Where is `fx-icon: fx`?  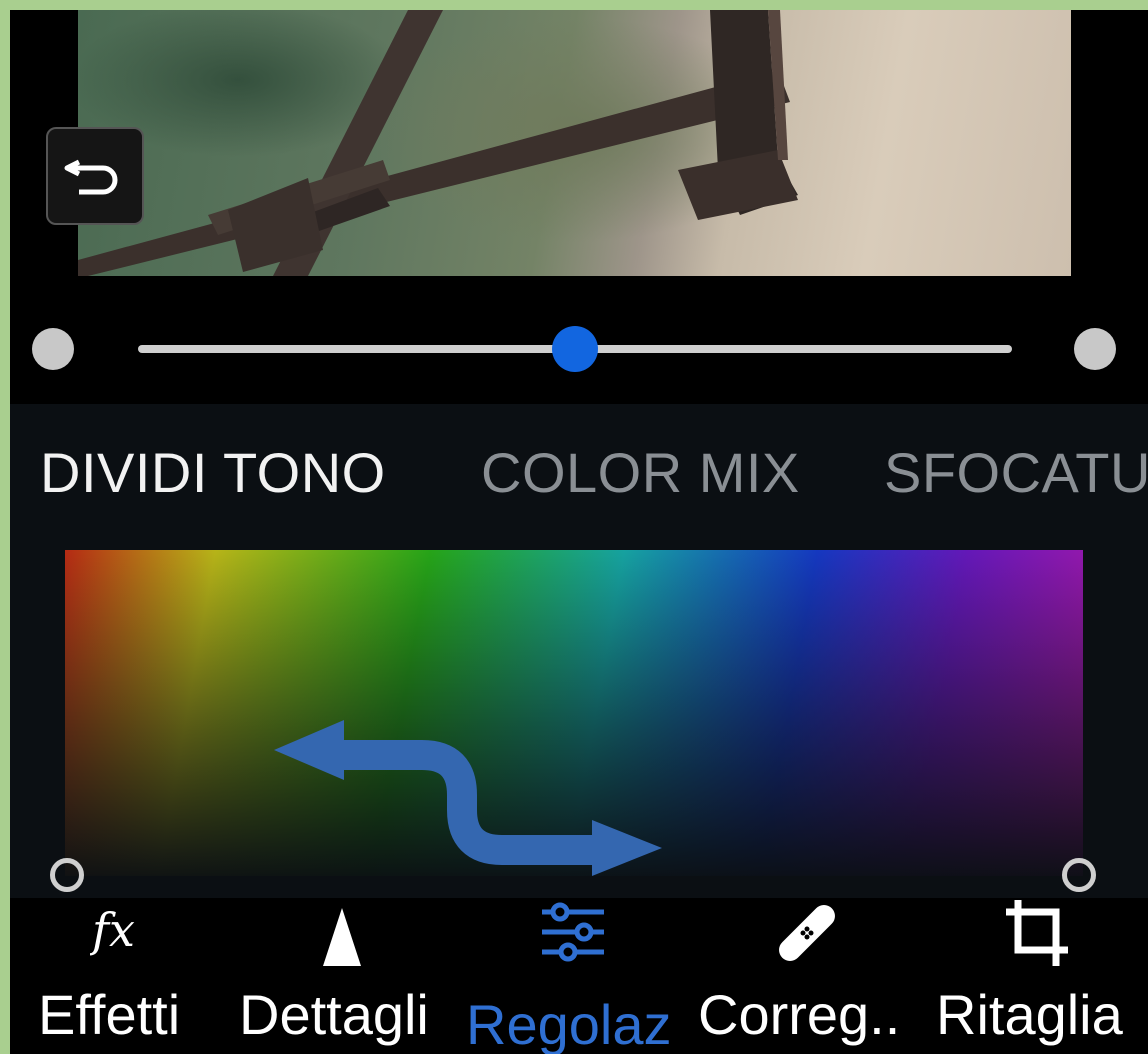
fx-icon: fx is located at coordinates (119, 930).